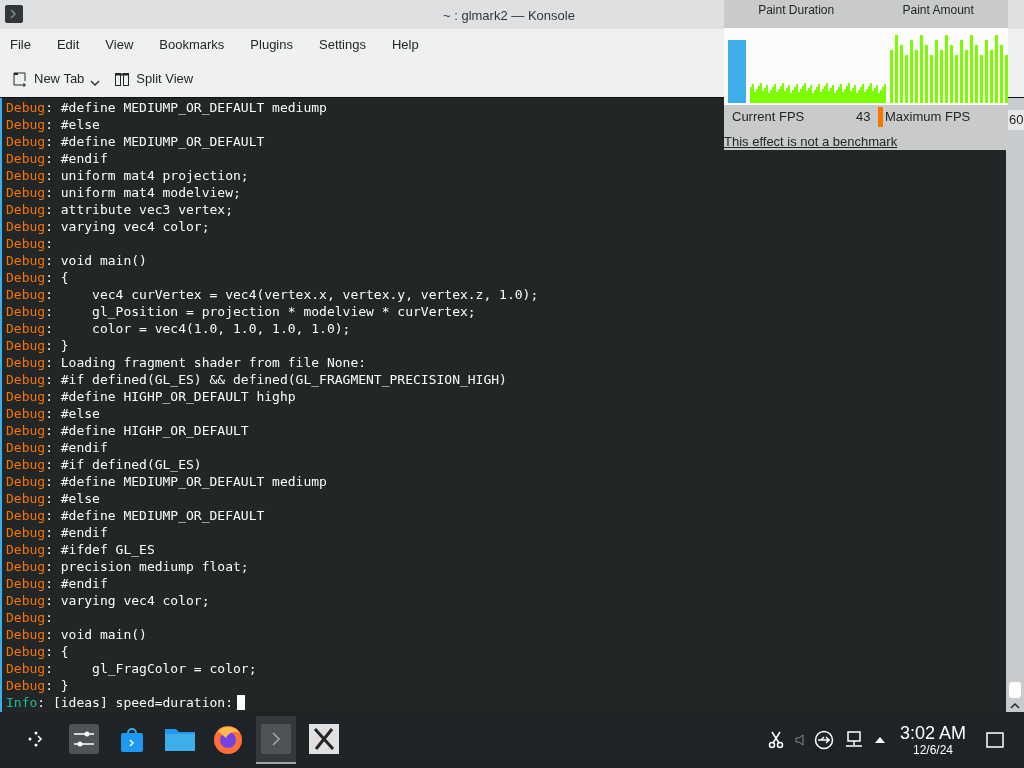 This screenshot has height=768, width=1024. Describe the element at coordinates (1015, 690) in the screenshot. I see `scroll-thumb` at that location.